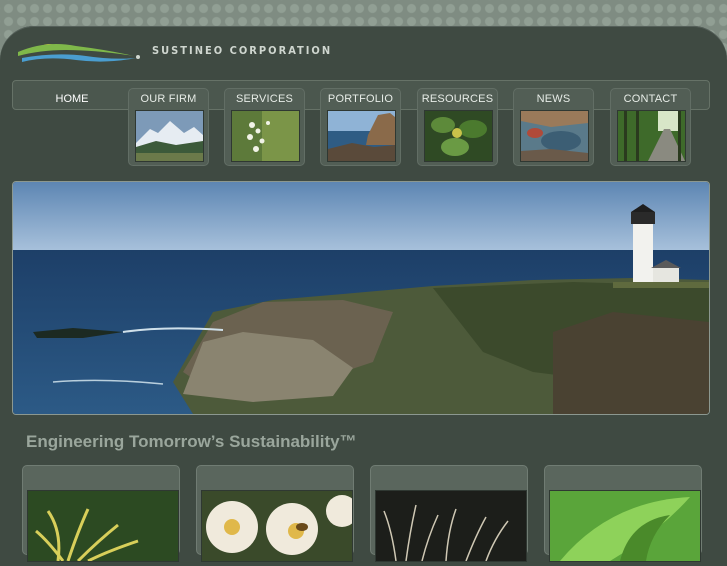 Image resolution: width=727 pixels, height=566 pixels. Describe the element at coordinates (264, 99) in the screenshot. I see `nav-label: SERVICES` at that location.